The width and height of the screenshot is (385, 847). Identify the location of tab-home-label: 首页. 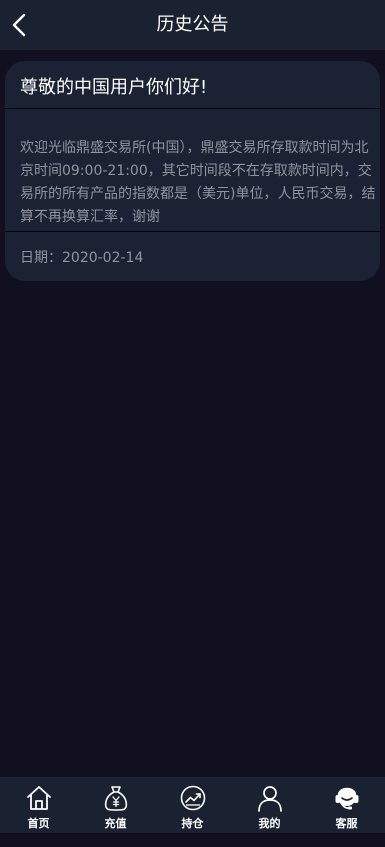
(38, 823).